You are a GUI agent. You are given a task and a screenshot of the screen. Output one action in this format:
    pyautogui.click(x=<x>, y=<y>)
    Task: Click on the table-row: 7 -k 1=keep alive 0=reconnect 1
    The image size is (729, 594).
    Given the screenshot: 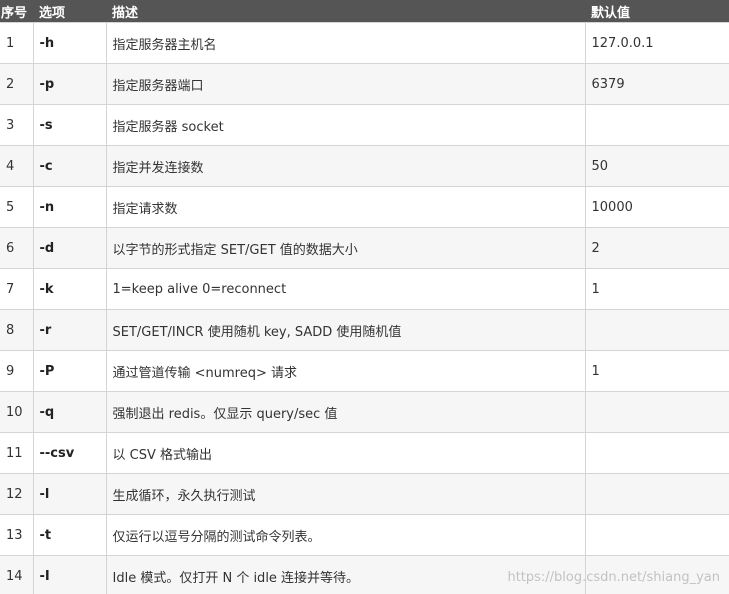 What is the action you would take?
    pyautogui.click(x=364, y=289)
    